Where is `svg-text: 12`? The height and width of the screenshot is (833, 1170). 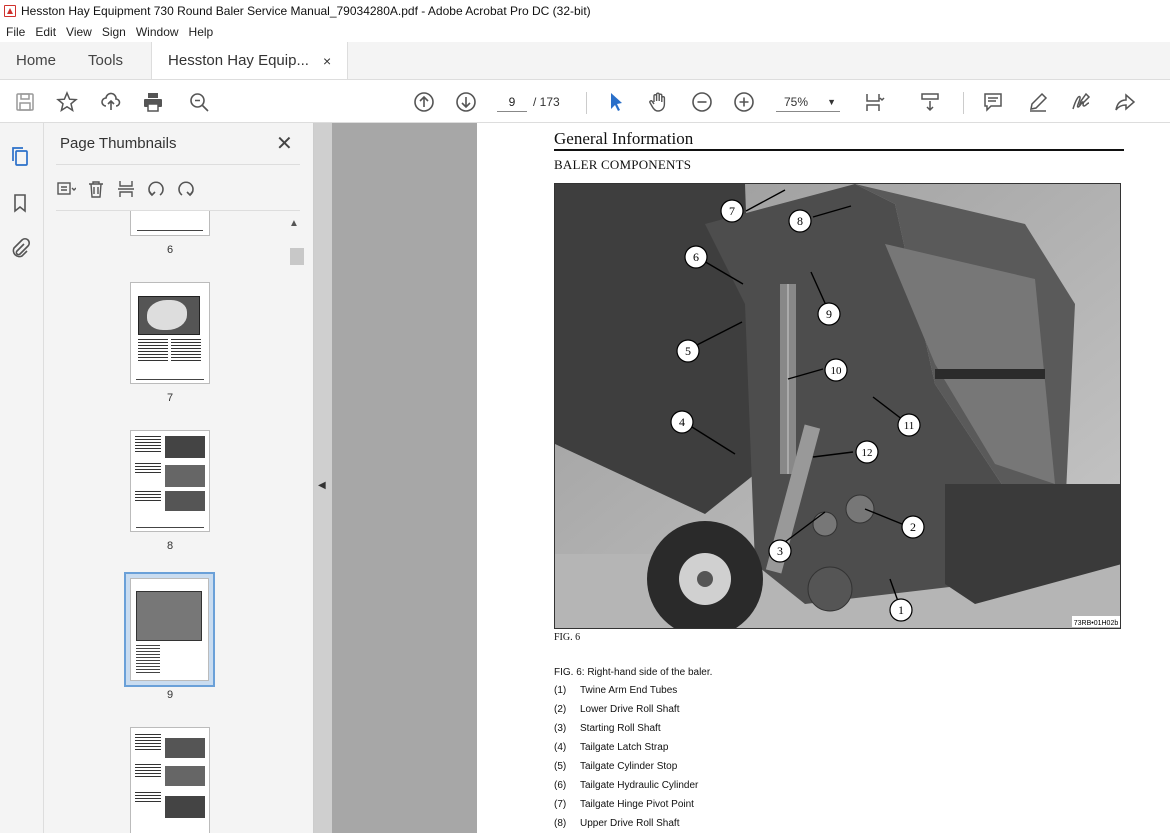
svg-text: 12 is located at coordinates (867, 453).